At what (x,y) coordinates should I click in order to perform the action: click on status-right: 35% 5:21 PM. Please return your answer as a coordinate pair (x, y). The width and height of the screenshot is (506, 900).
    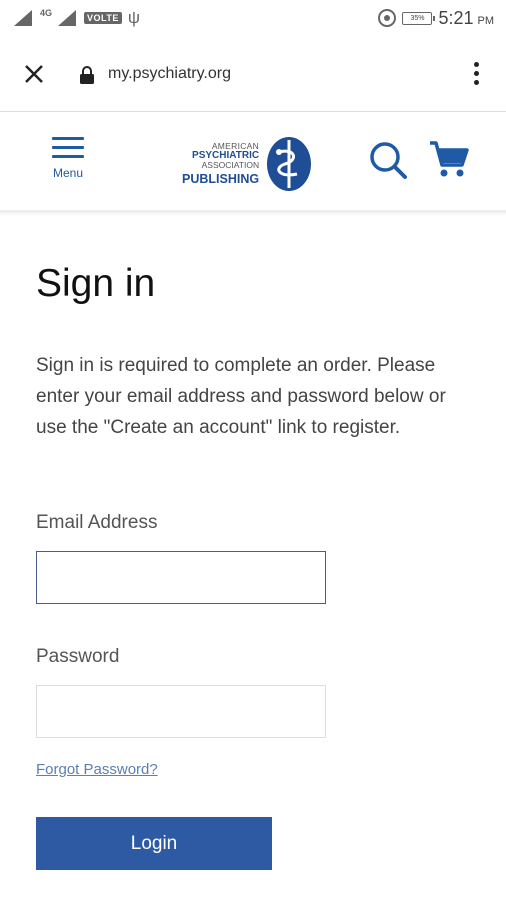
    Looking at the image, I should click on (436, 18).